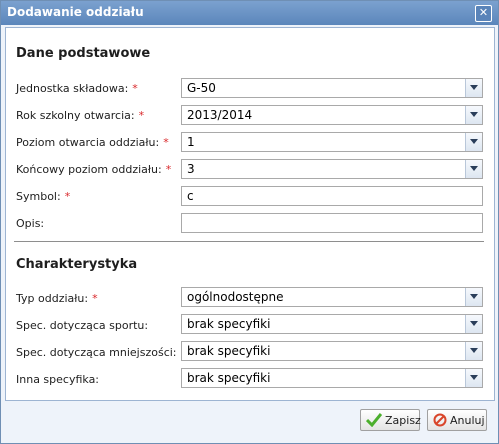 This screenshot has height=444, width=499. I want to click on sport-select: brak specyfiki, so click(332, 324).